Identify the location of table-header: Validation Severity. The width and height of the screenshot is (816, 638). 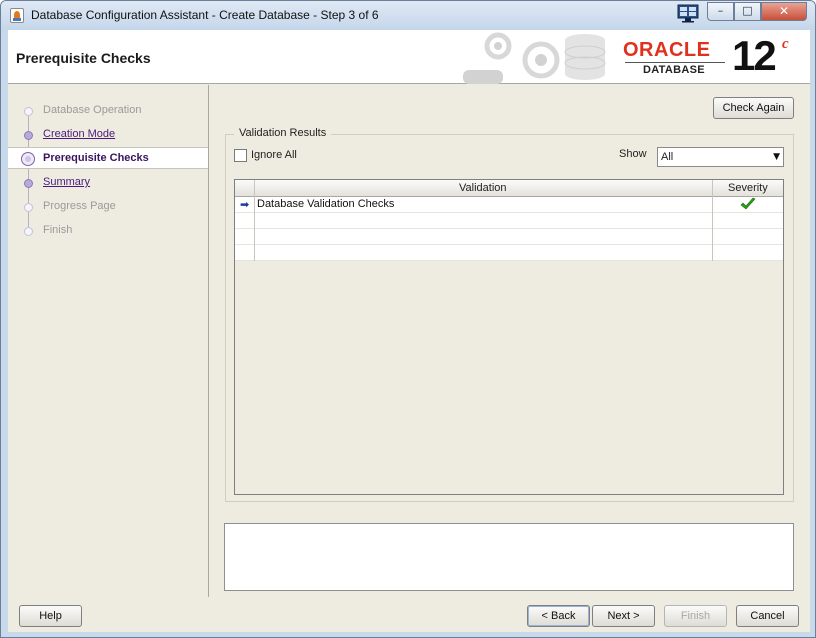
(509, 188).